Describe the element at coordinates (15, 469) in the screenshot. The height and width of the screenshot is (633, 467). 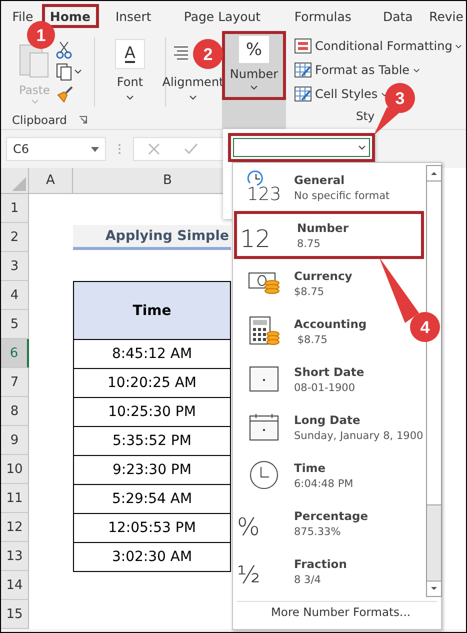
I see `row-header: 10` at that location.